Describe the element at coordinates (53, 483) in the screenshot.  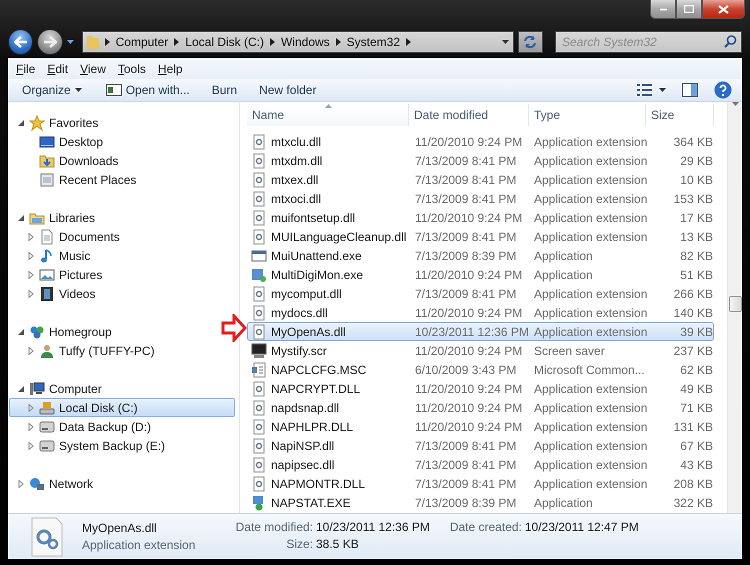
I see `nav-item: Network` at that location.